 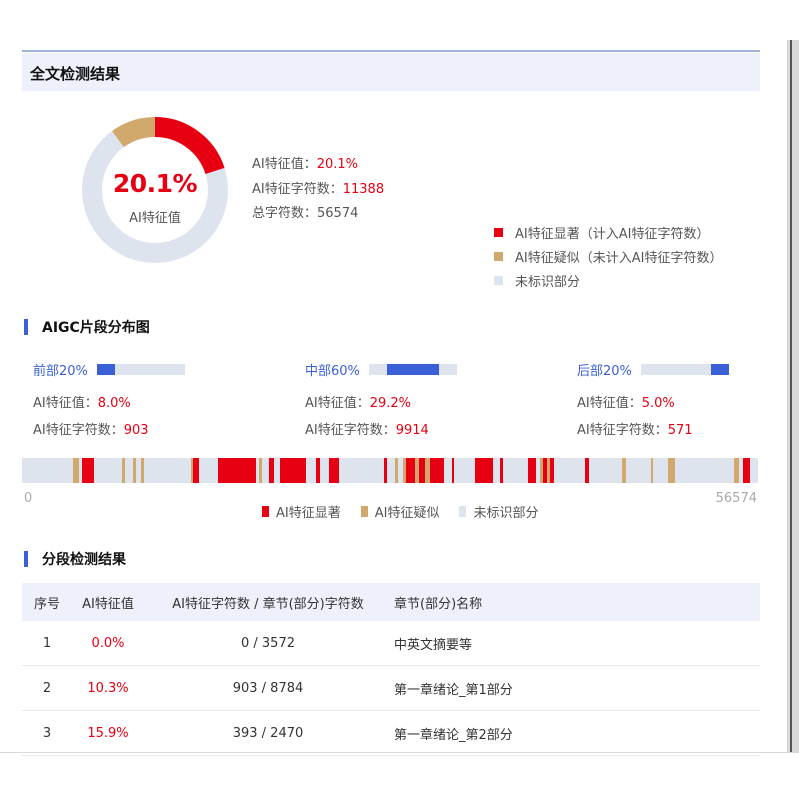 I want to click on row-index: 2, so click(x=47, y=688).